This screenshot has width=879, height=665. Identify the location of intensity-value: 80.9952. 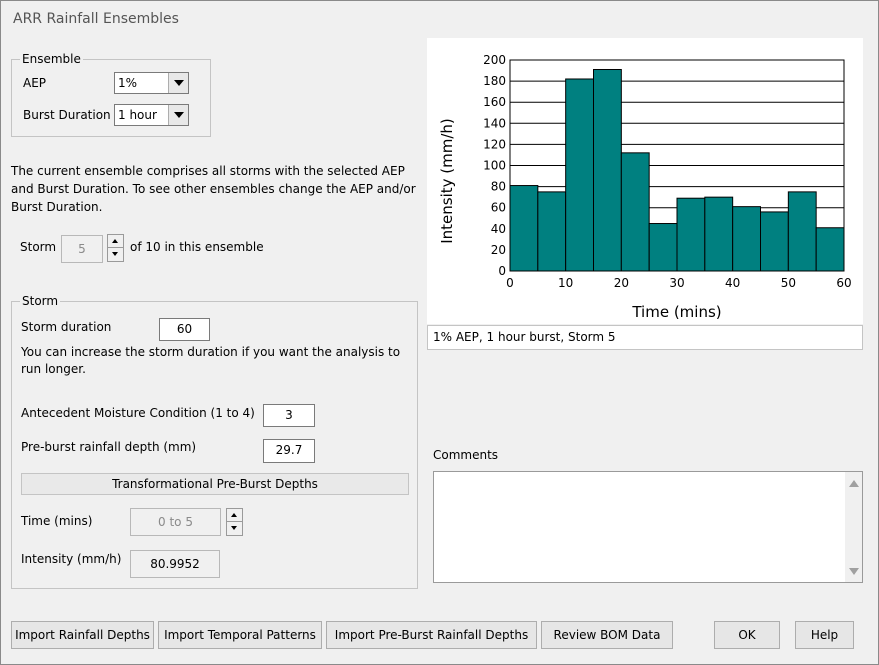
(175, 564).